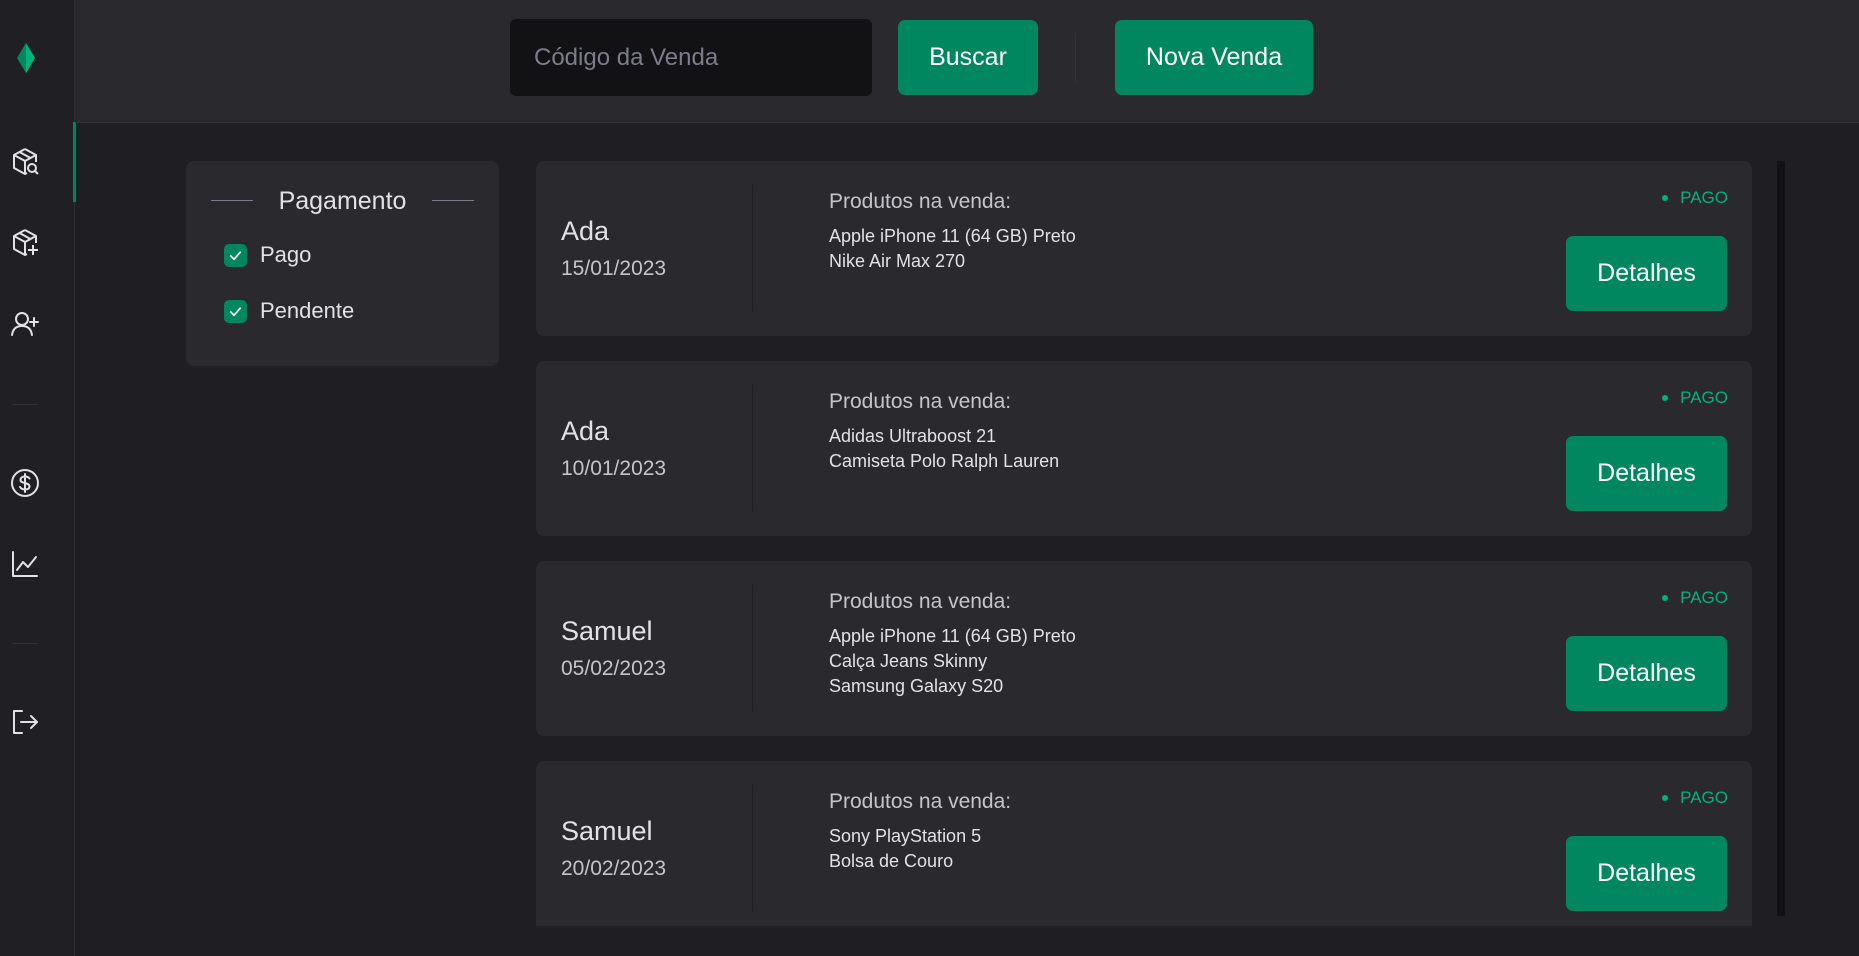  Describe the element at coordinates (453, 200) in the screenshot. I see `filter-title-line` at that location.